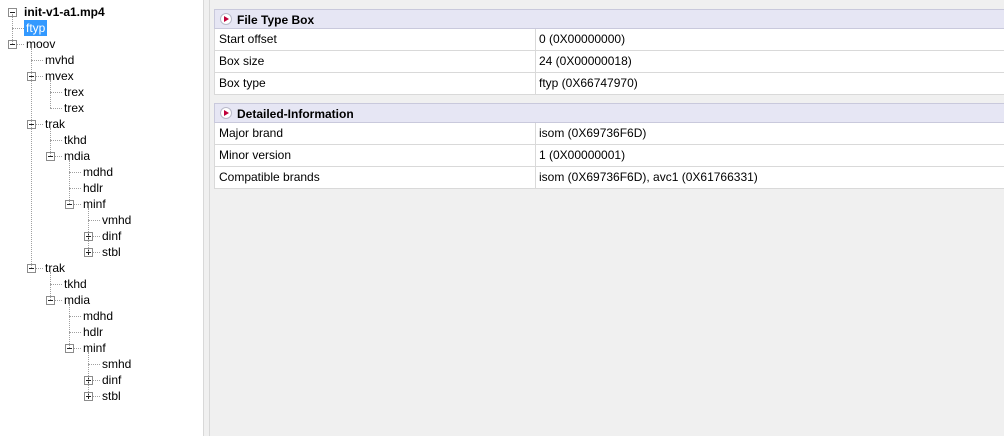 The width and height of the screenshot is (1004, 436). I want to click on tree-item-label: mvhd, so click(59, 60).